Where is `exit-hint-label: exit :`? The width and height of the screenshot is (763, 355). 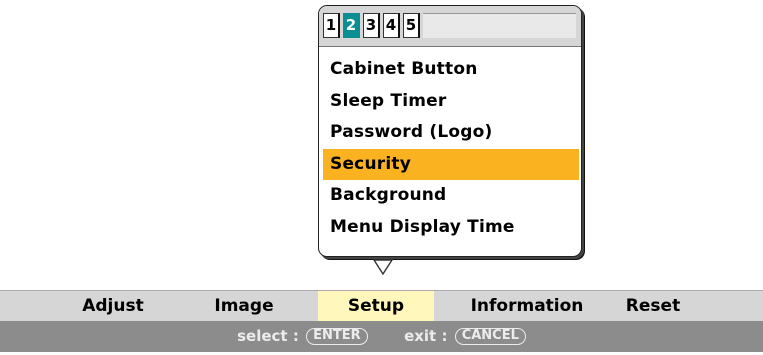 exit-hint-label: exit : is located at coordinates (426, 336).